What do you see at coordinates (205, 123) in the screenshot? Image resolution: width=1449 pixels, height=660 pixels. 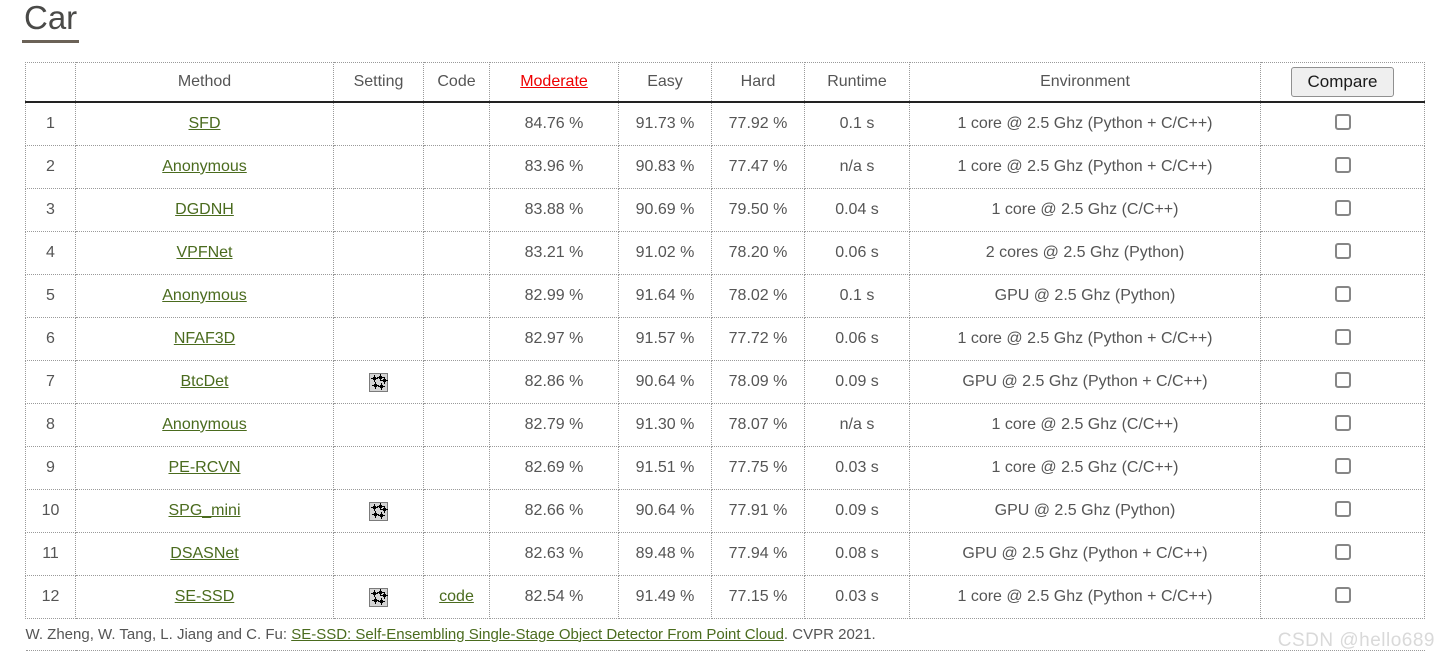 I see `method-link: SFD` at bounding box center [205, 123].